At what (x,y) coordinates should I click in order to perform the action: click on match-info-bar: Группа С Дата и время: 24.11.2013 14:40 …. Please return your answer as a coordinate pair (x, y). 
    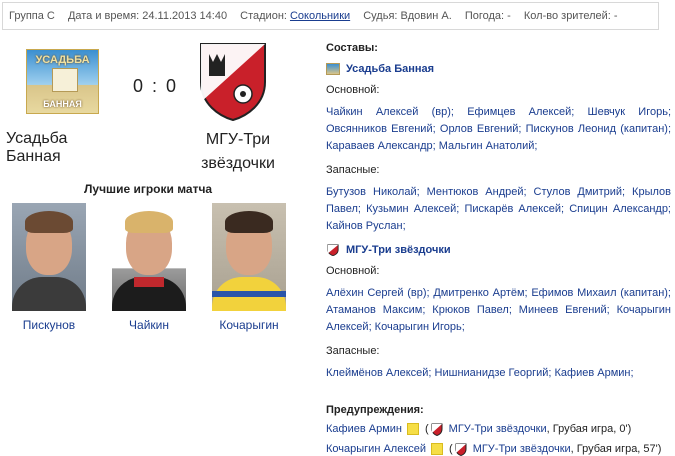
    Looking at the image, I should click on (330, 16).